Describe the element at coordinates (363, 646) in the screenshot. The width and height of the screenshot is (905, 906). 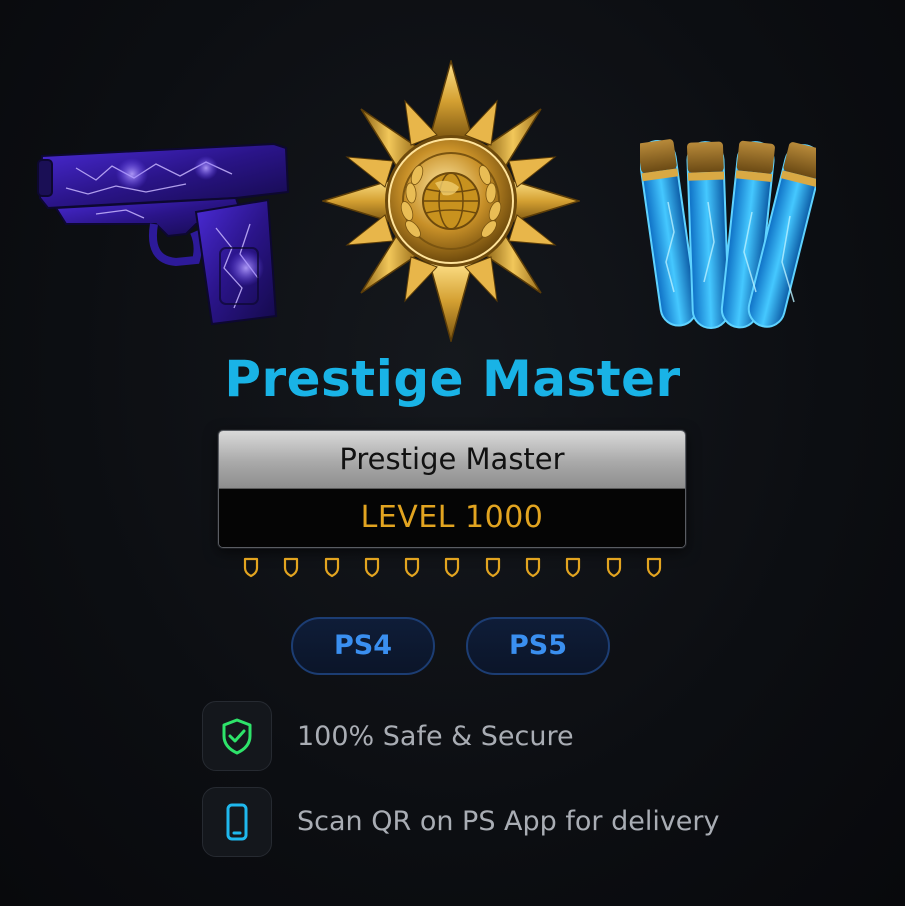
I see `platform-ps4-button: PS4` at that location.